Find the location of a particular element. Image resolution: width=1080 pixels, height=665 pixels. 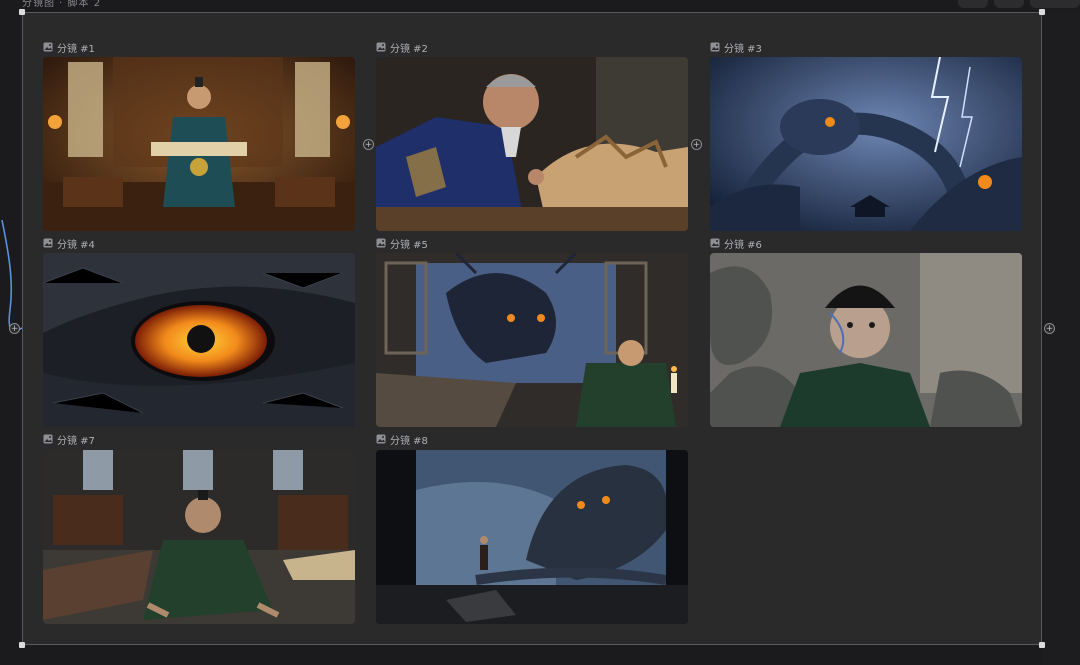

shot-label-text: 分镜 #2 is located at coordinates (409, 49).